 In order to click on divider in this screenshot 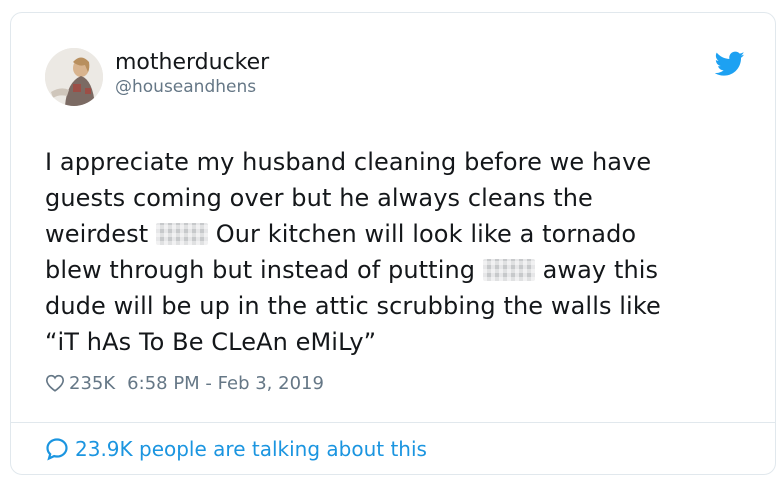, I will do `click(393, 422)`.